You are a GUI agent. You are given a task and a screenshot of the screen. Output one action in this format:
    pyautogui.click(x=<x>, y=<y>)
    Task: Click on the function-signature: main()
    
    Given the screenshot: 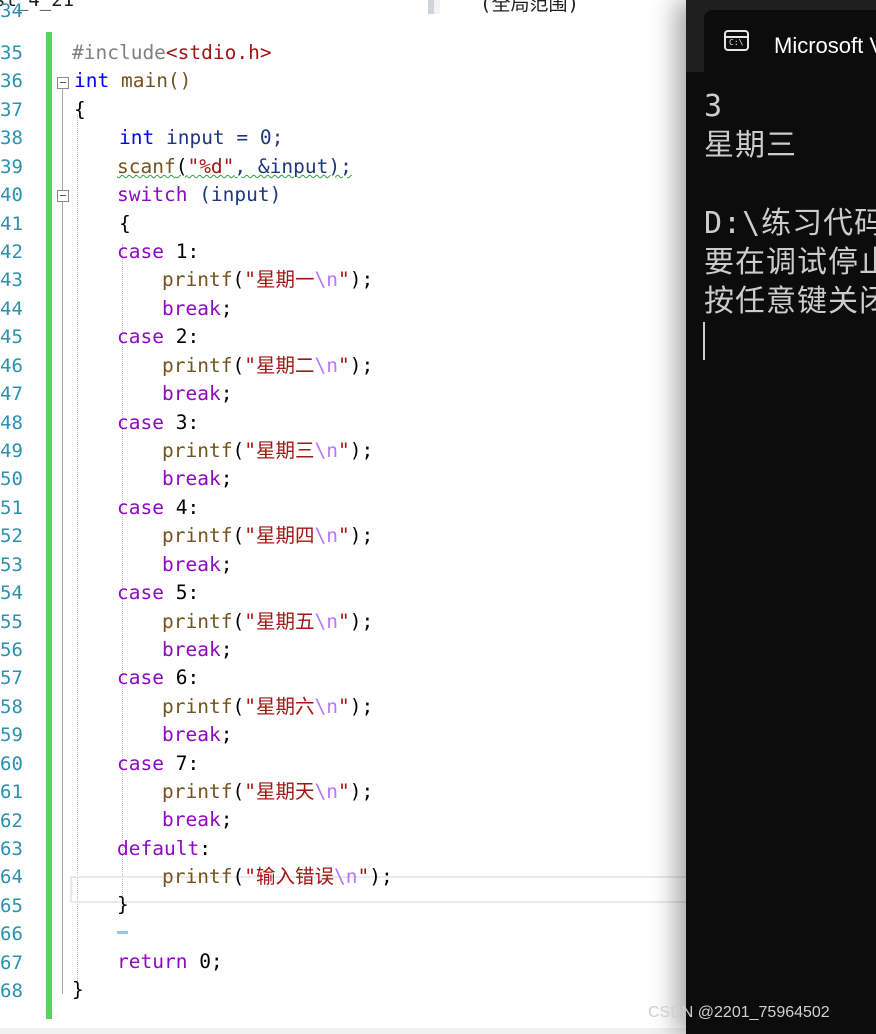 What is the action you would take?
    pyautogui.click(x=150, y=80)
    